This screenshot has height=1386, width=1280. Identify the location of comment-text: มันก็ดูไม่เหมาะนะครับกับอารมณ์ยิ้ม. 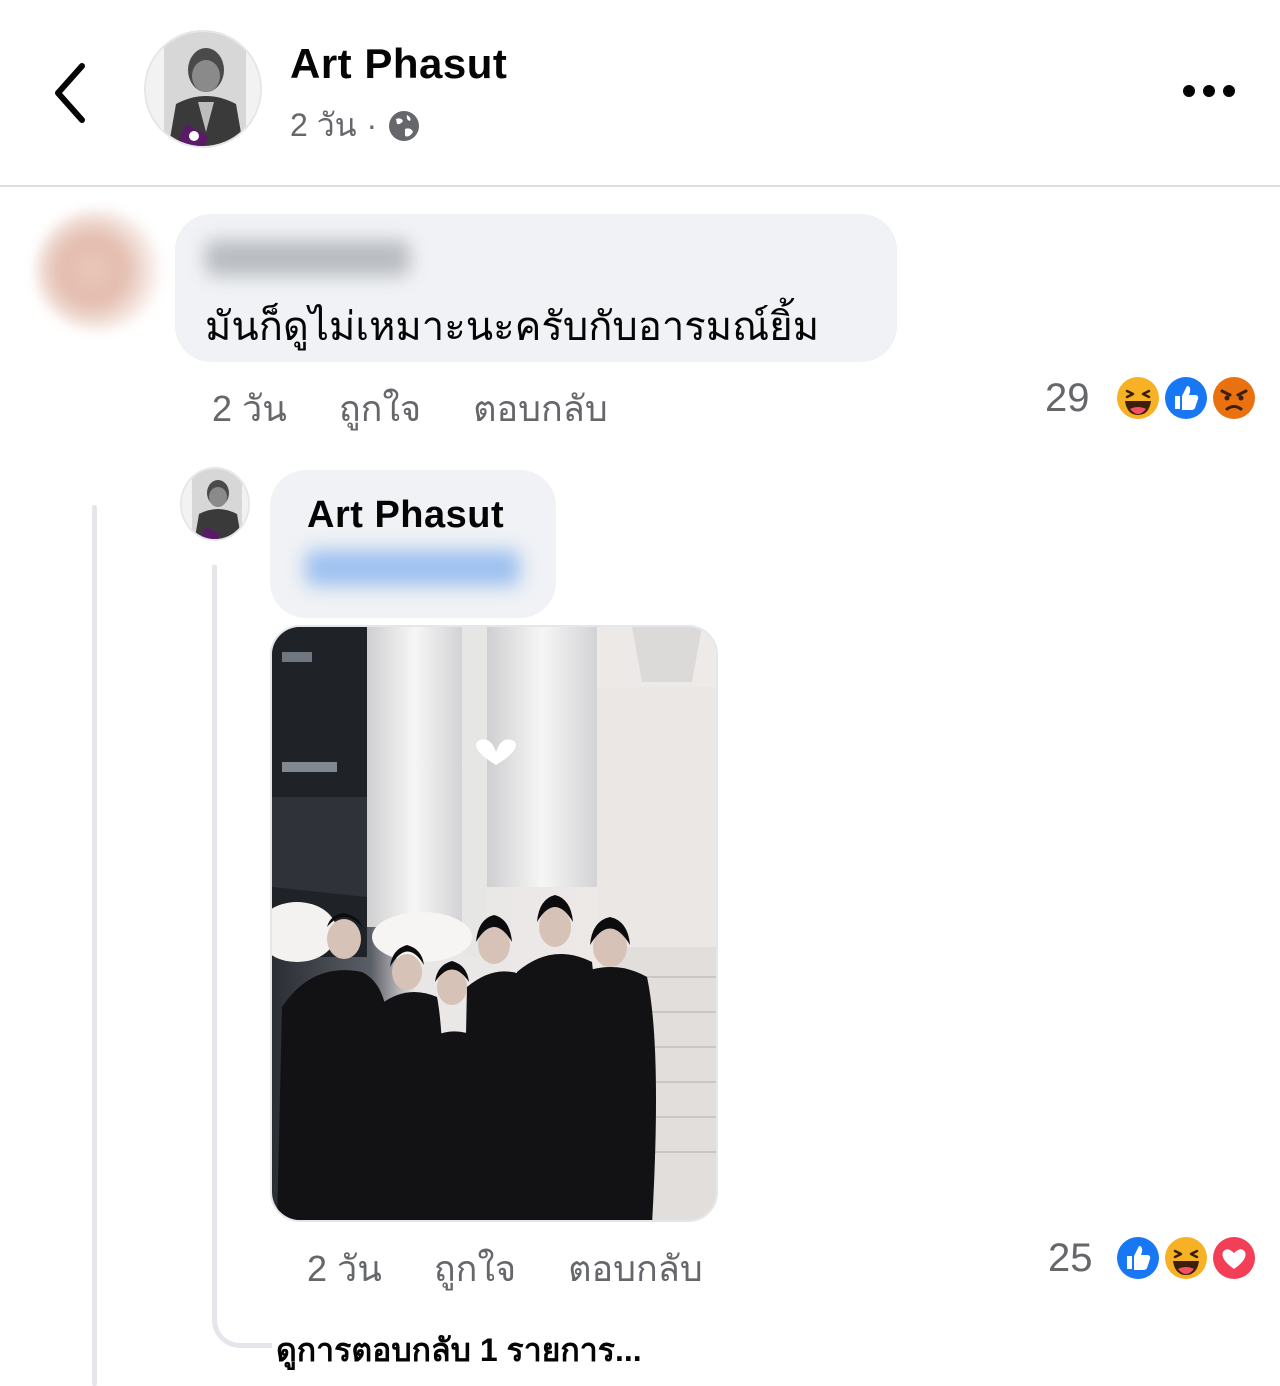
(512, 327).